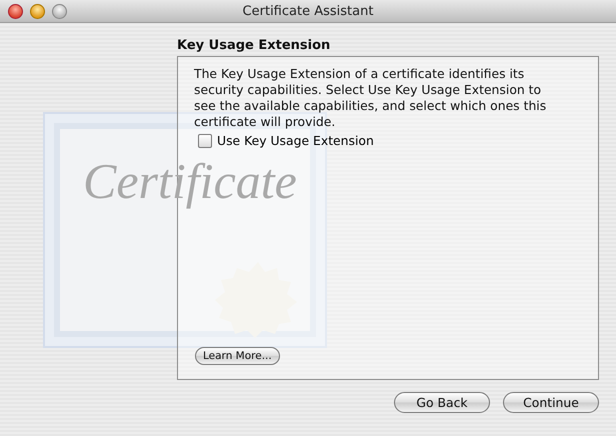 Image resolution: width=616 pixels, height=436 pixels. I want to click on section-heading: Key Usage Extension, so click(254, 45).